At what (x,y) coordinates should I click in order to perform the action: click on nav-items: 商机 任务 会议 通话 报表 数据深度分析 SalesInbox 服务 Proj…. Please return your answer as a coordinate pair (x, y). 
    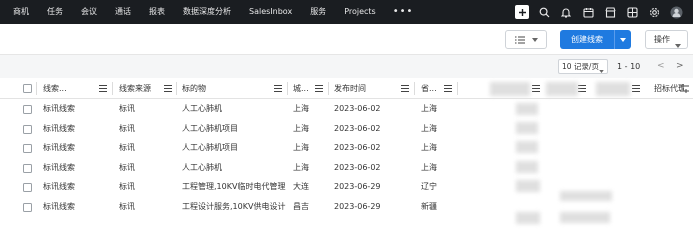
    Looking at the image, I should click on (210, 12).